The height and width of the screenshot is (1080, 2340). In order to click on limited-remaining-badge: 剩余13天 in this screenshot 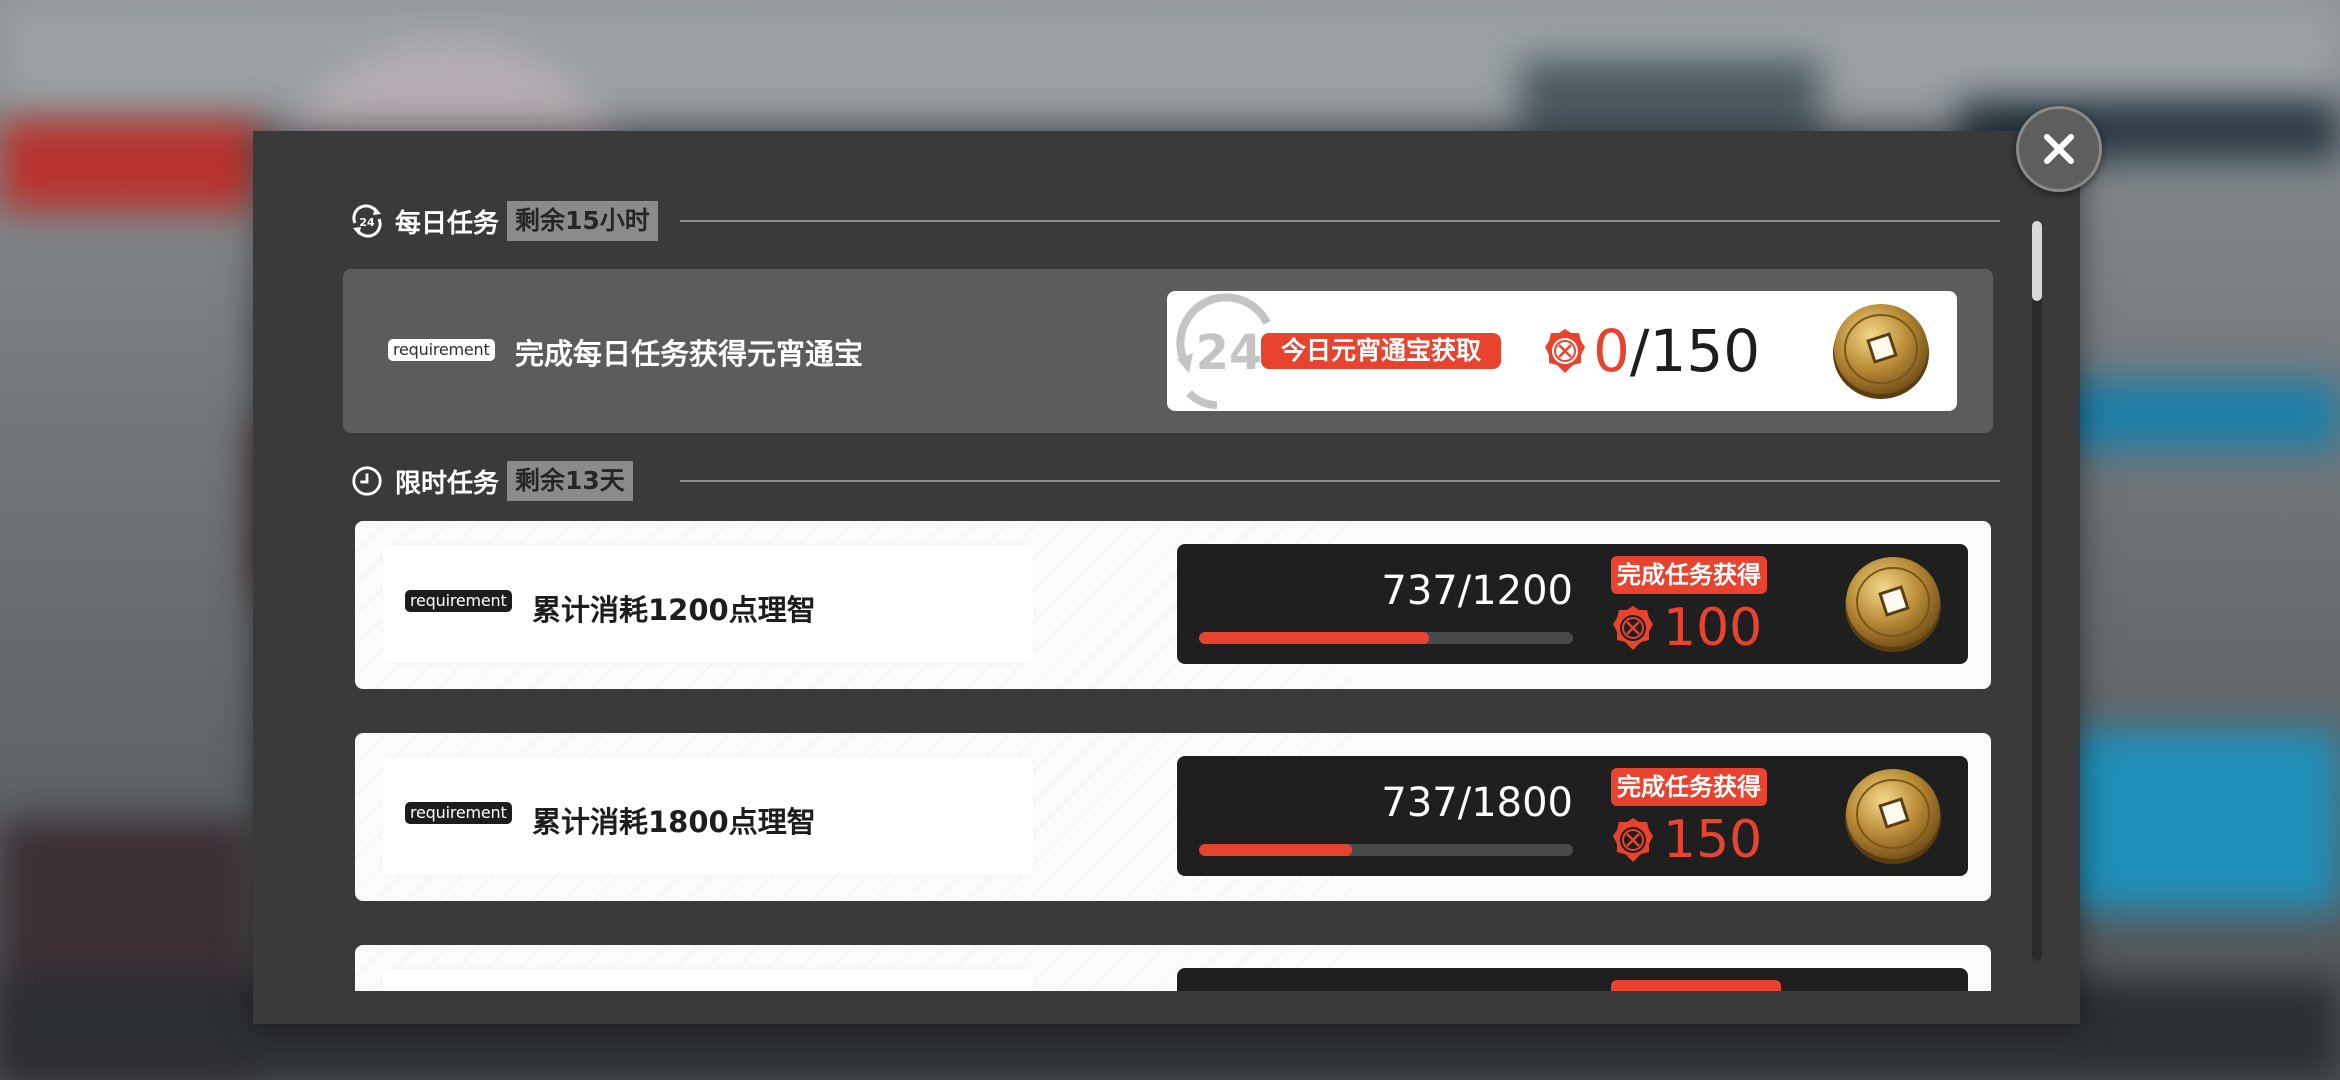, I will do `click(570, 481)`.